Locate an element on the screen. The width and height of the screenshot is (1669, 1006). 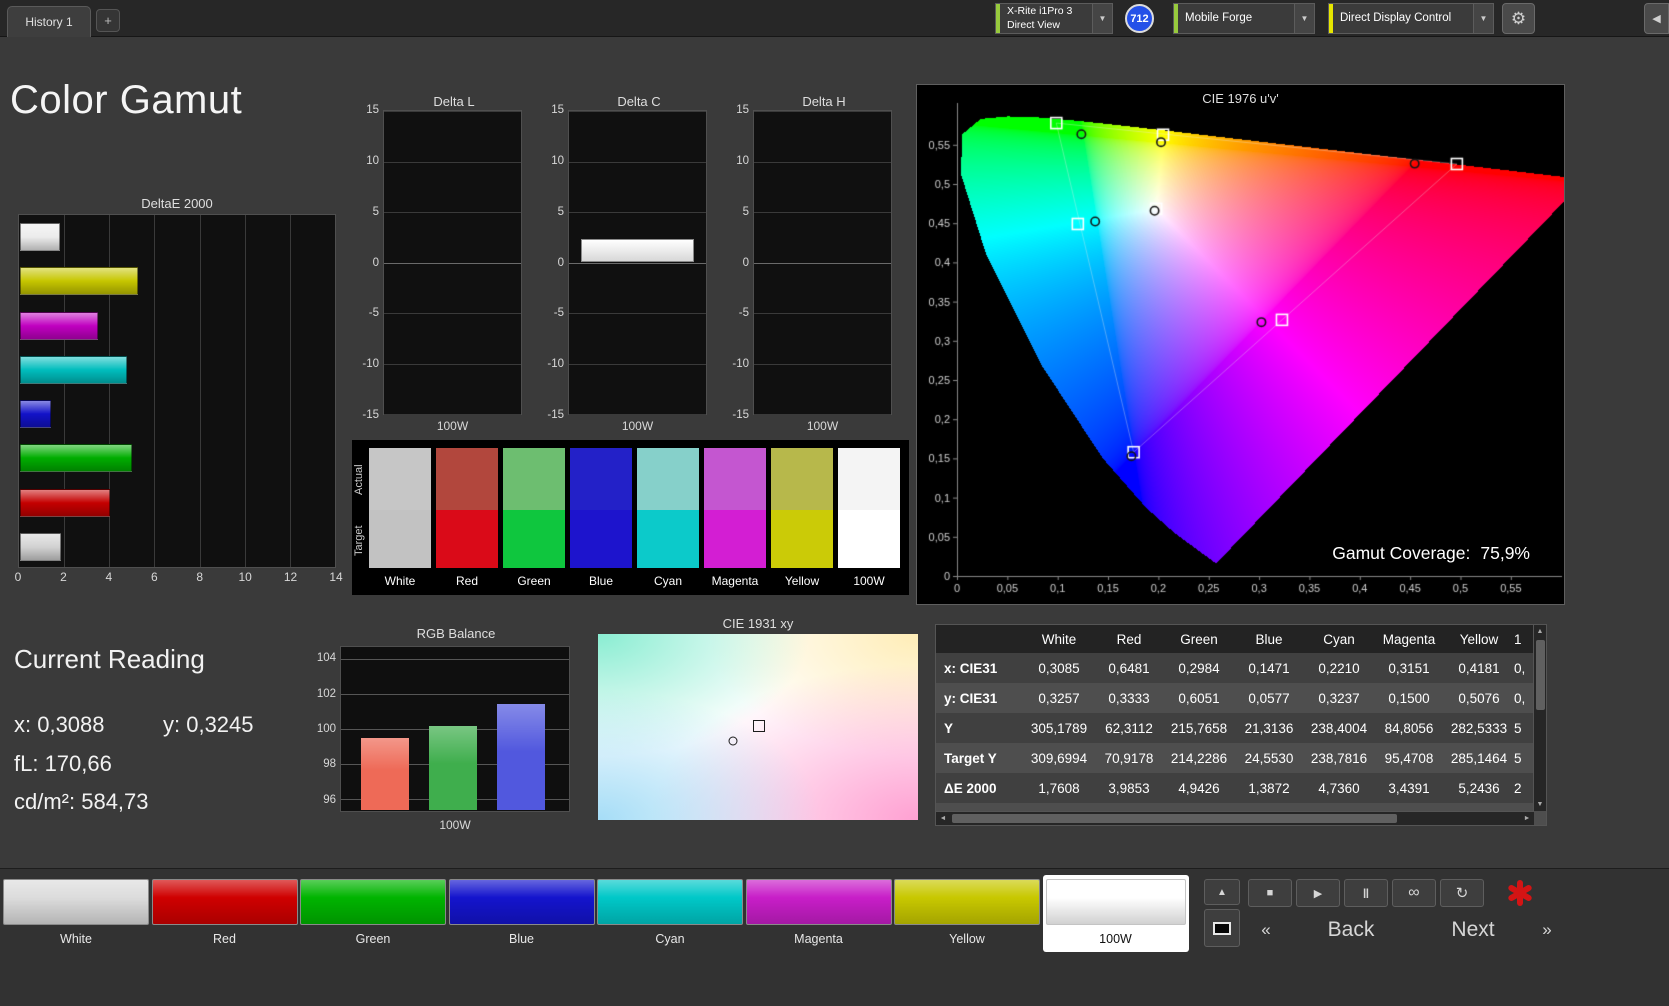
pattern-label: Blue is located at coordinates (521, 939).